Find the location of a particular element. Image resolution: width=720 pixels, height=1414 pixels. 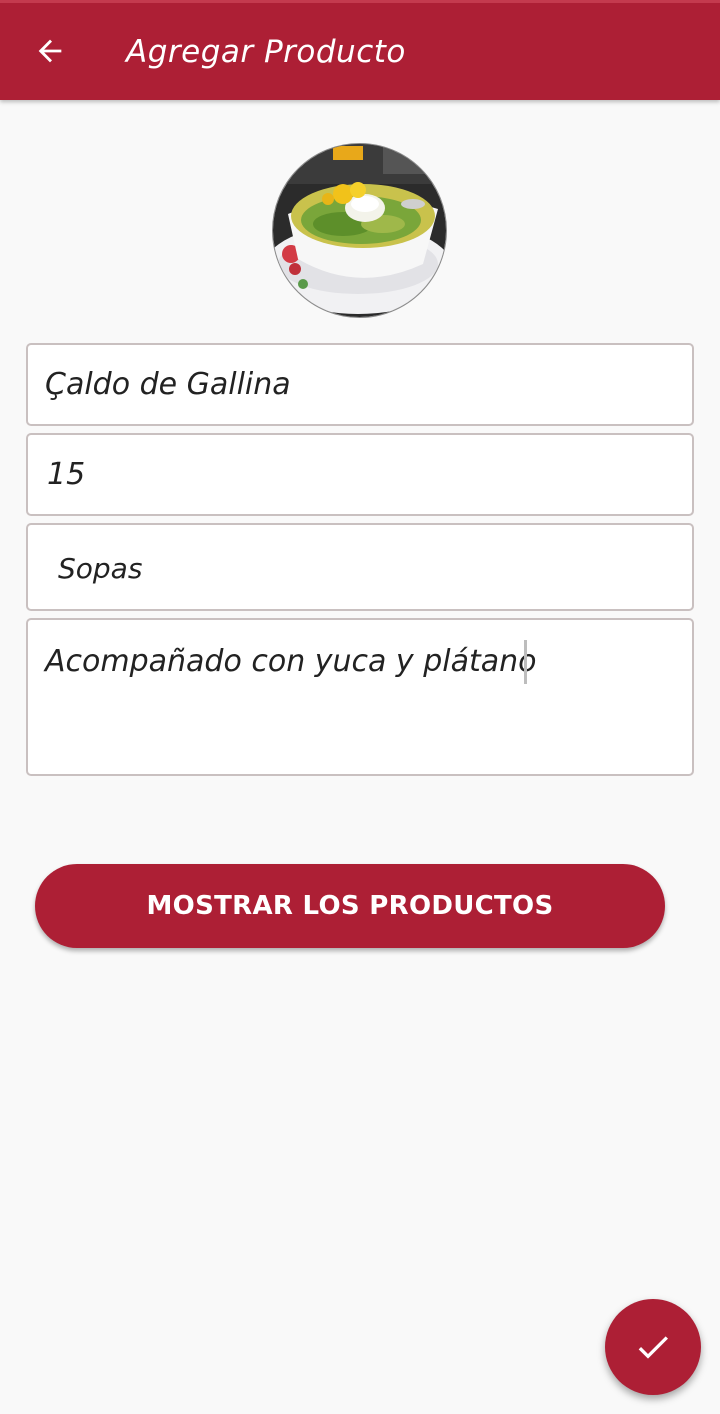

product-description-value: Acompañado con yuca y plátano is located at coordinates (291, 661).